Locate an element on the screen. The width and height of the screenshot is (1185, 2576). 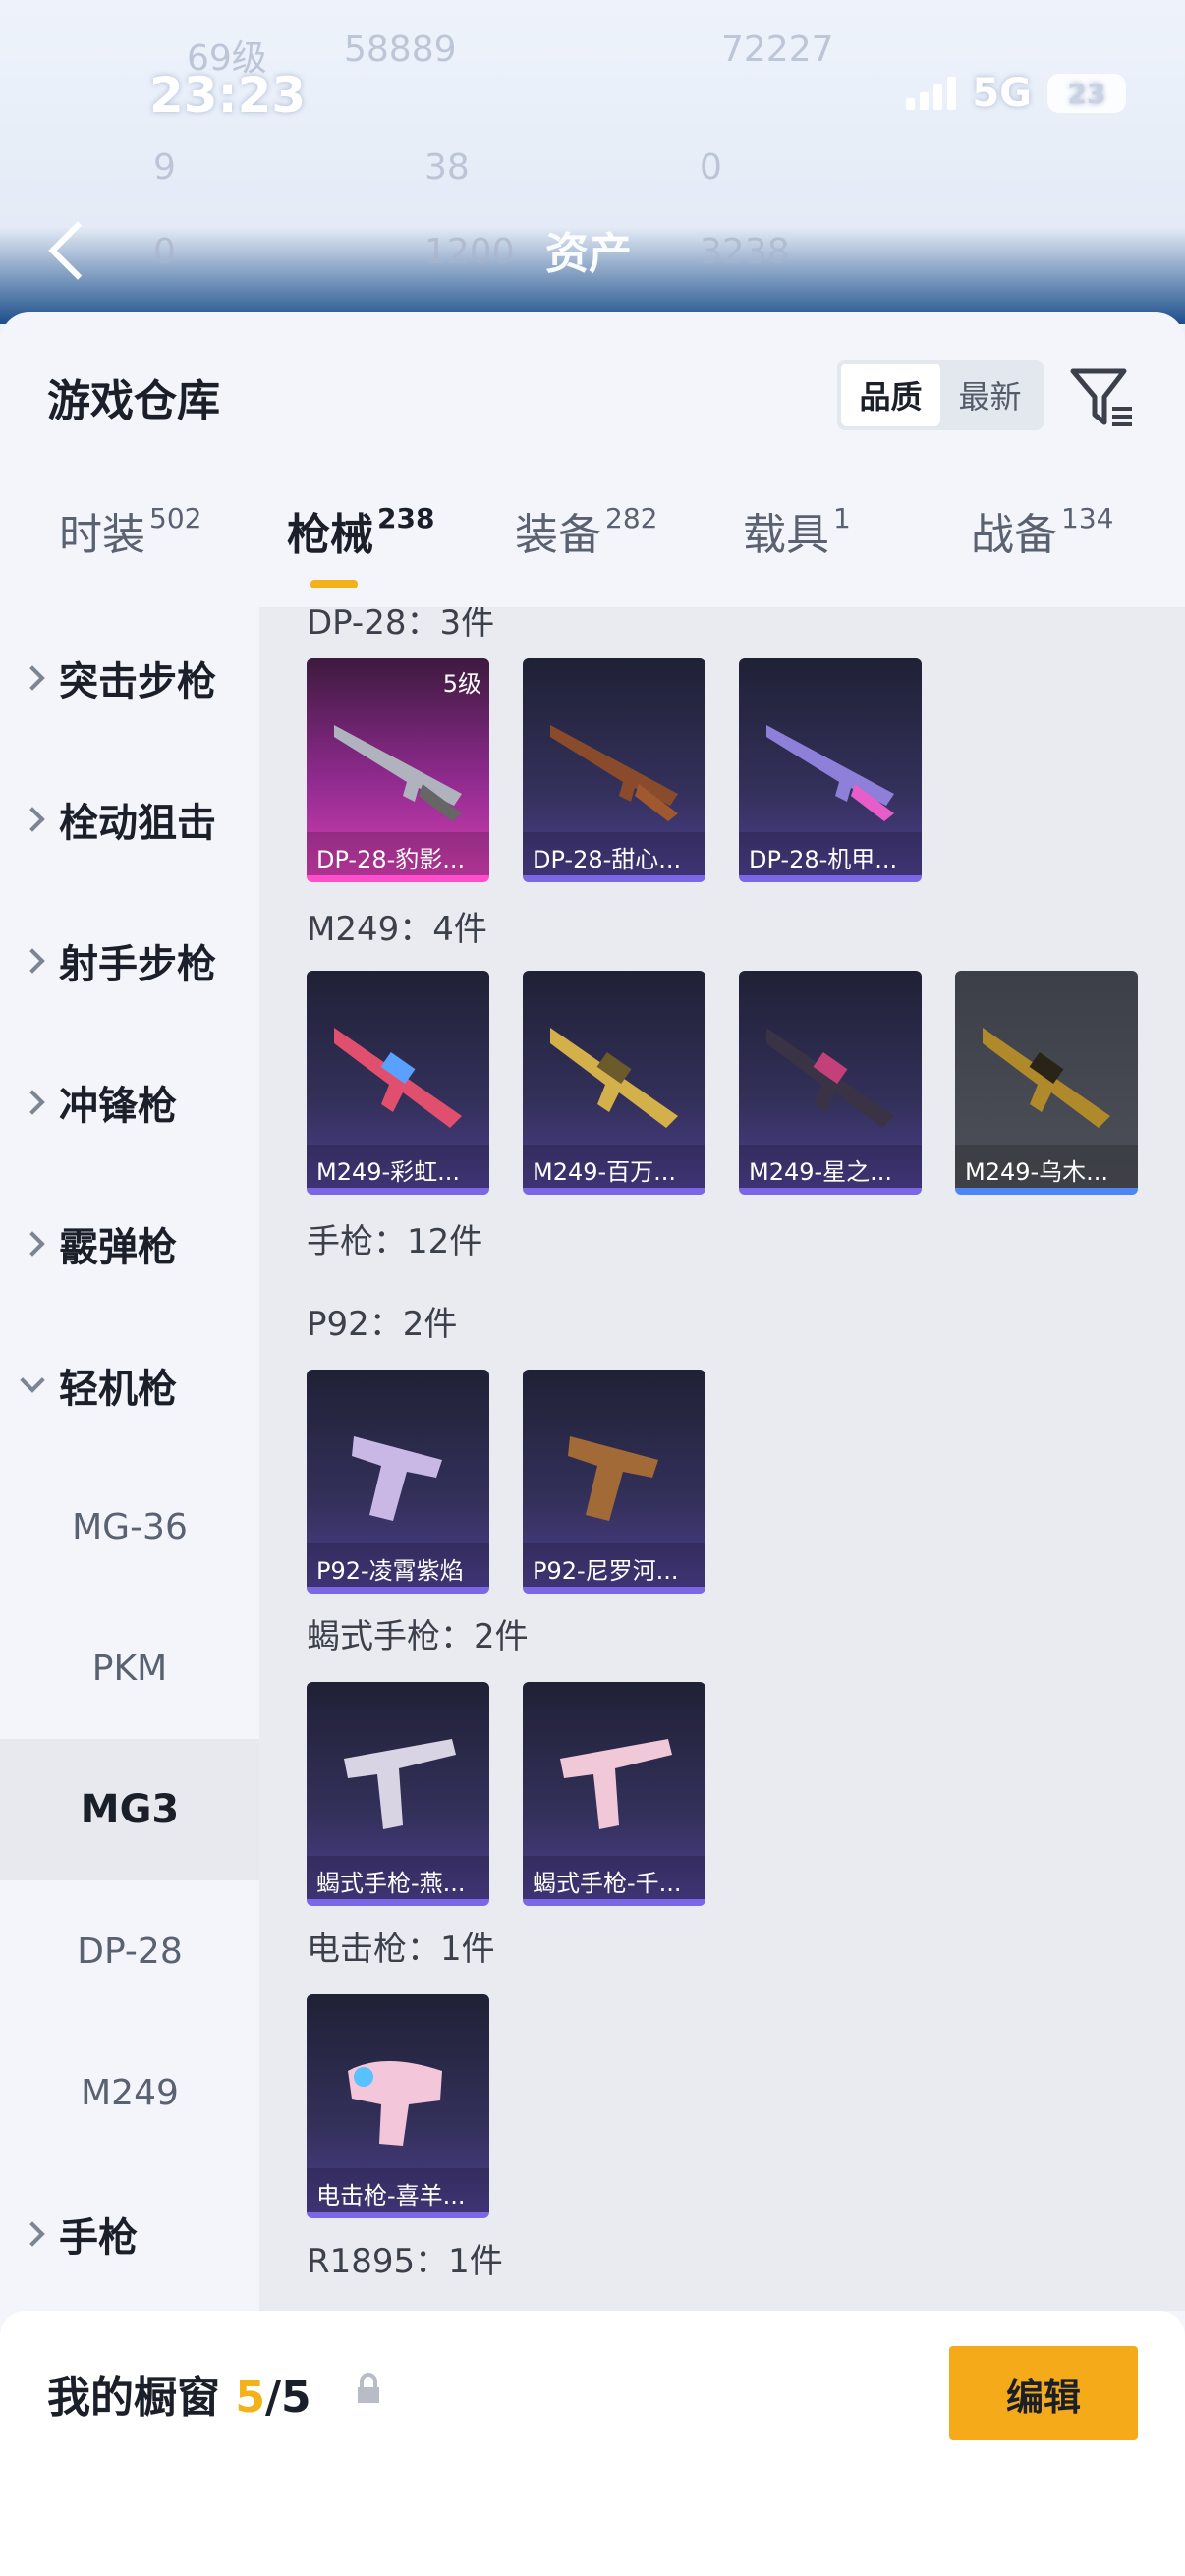
tab-equipment: 装备 282 is located at coordinates (586, 530).